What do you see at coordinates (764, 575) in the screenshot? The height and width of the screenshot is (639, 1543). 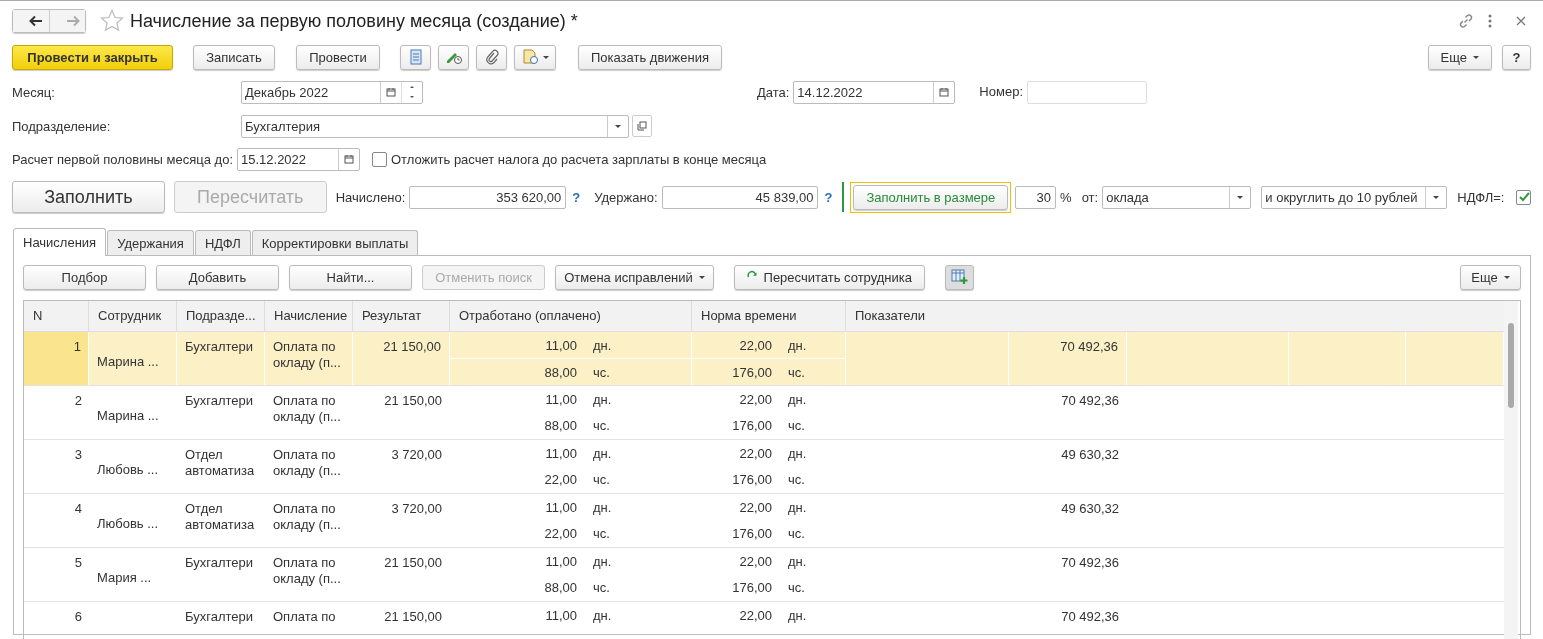 I see `table-row: 5 Мария ... Бухгалтери Оплата по окладу (п... 21 150,00 11,00 дн. 88,00 чс. 22,00 дн. 176,00 чс. 70 492,36` at bounding box center [764, 575].